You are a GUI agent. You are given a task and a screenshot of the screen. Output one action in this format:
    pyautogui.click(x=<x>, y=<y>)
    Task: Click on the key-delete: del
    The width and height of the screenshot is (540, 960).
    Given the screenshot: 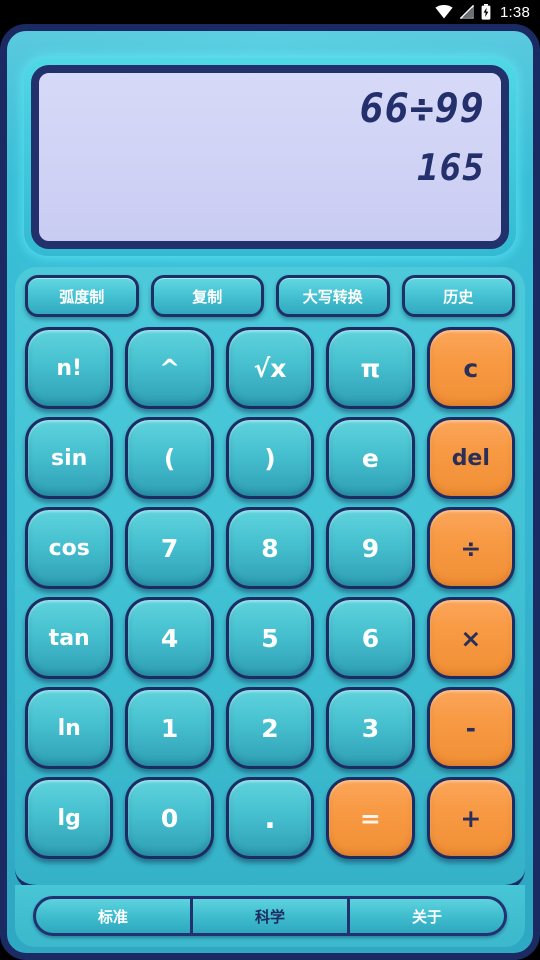 What is the action you would take?
    pyautogui.click(x=470, y=458)
    